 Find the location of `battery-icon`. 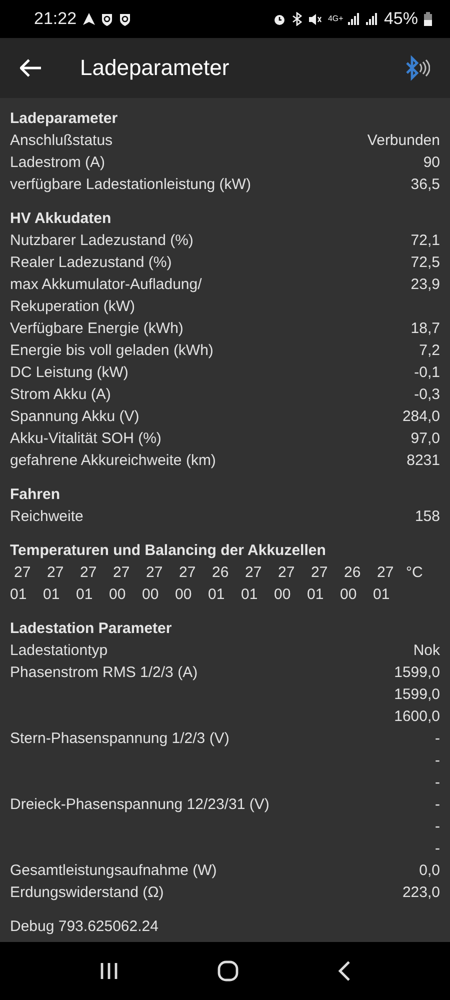

battery-icon is located at coordinates (428, 19).